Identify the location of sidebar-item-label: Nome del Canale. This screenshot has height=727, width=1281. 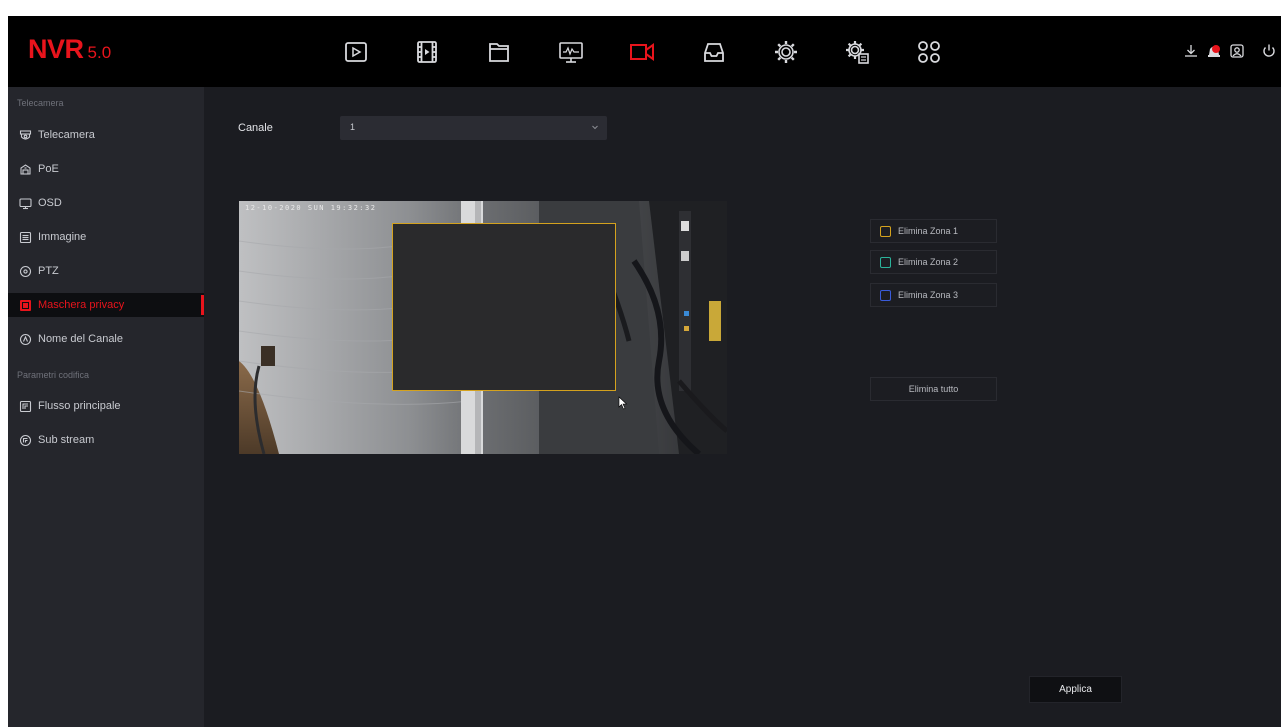
(80, 339).